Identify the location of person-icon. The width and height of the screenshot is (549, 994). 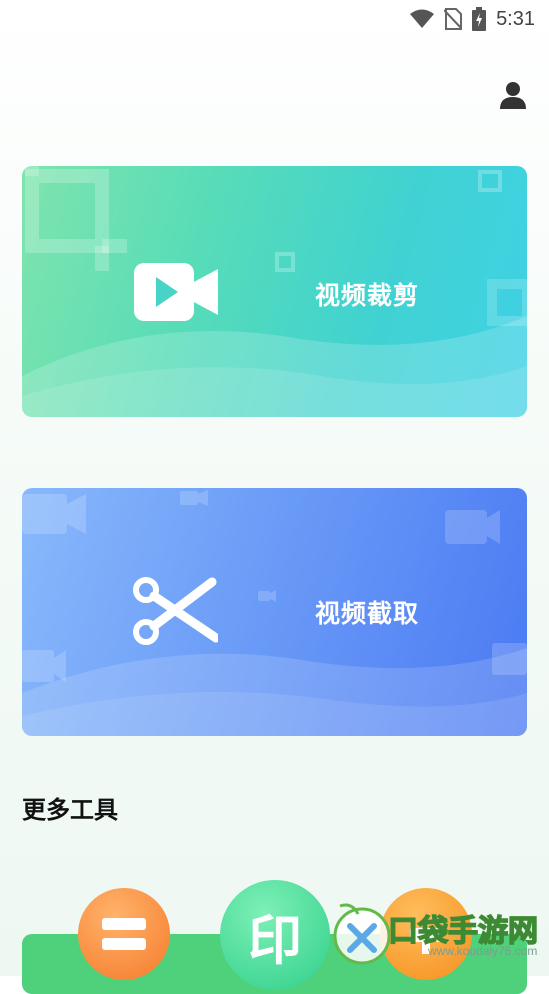
(513, 97).